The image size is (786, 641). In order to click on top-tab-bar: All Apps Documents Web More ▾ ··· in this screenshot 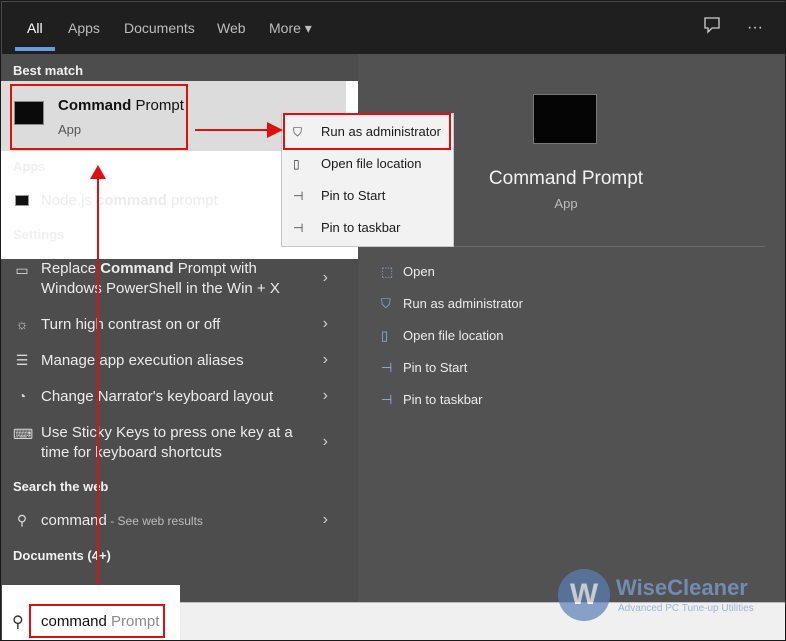, I will do `click(393, 28)`.